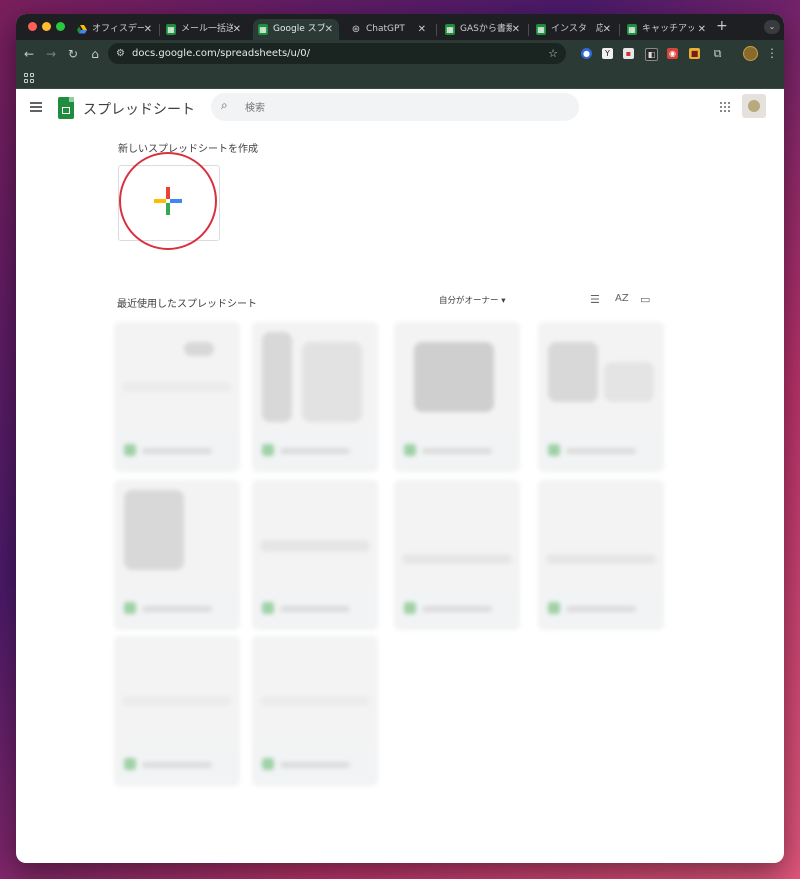 This screenshot has height=879, width=800. I want to click on extension-icon: ◧, so click(651, 54).